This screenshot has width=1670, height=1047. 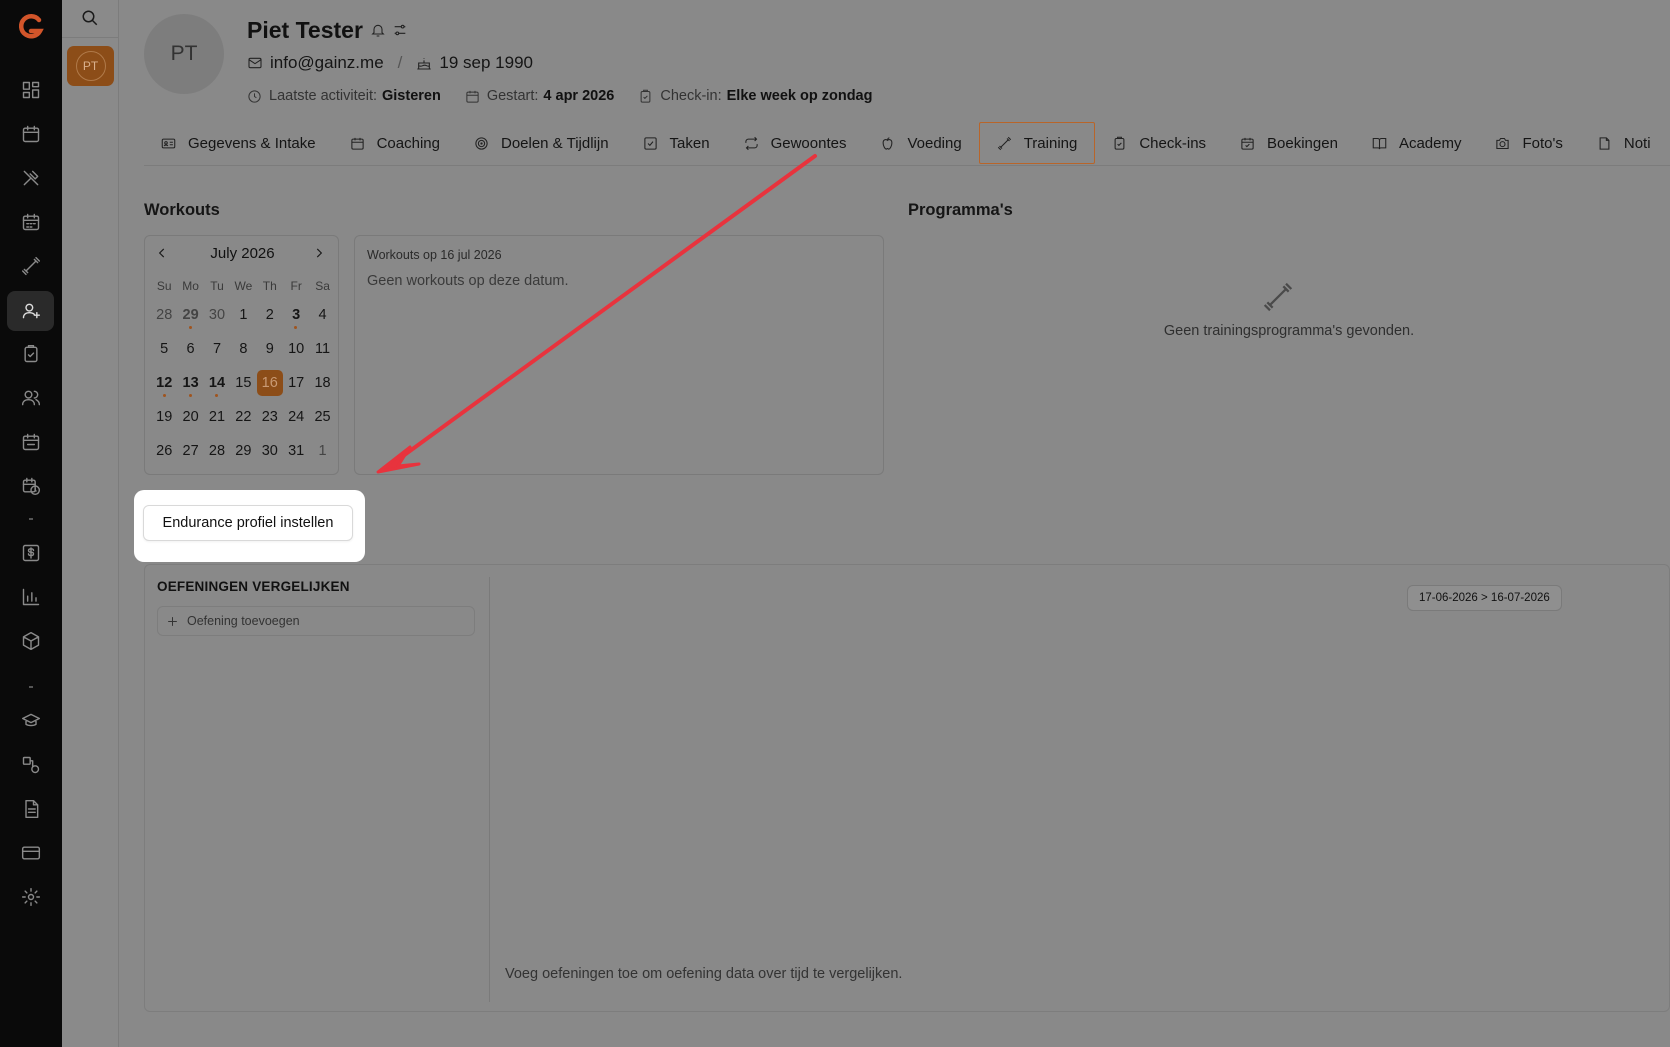 What do you see at coordinates (512, 96) in the screenshot?
I see `started-label: Gestart:` at bounding box center [512, 96].